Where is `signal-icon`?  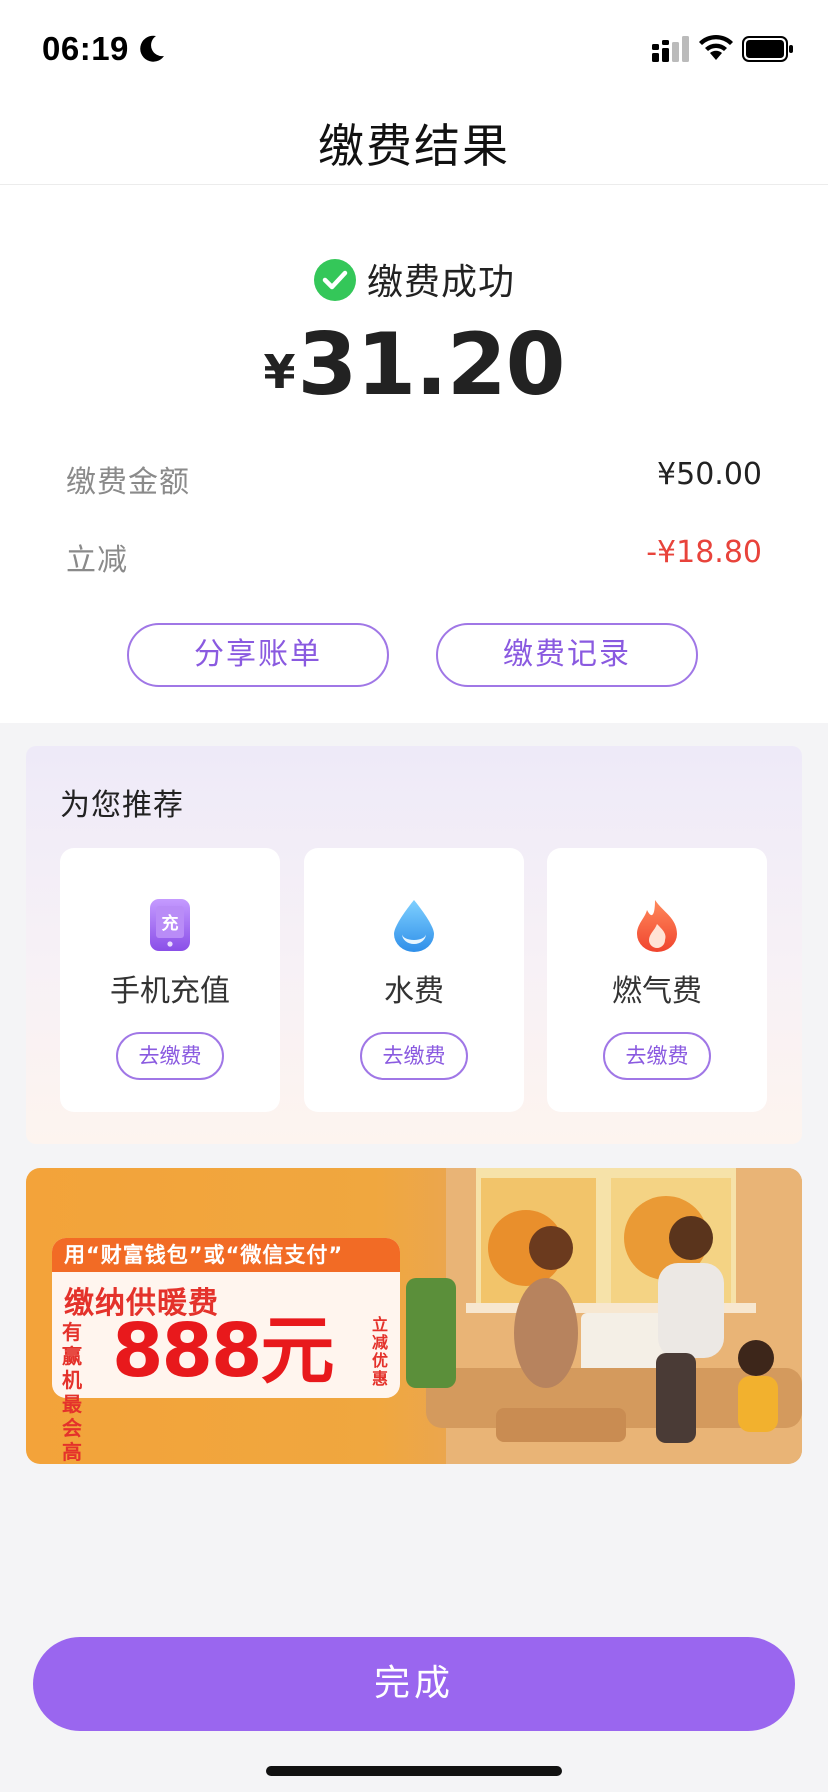 signal-icon is located at coordinates (670, 49).